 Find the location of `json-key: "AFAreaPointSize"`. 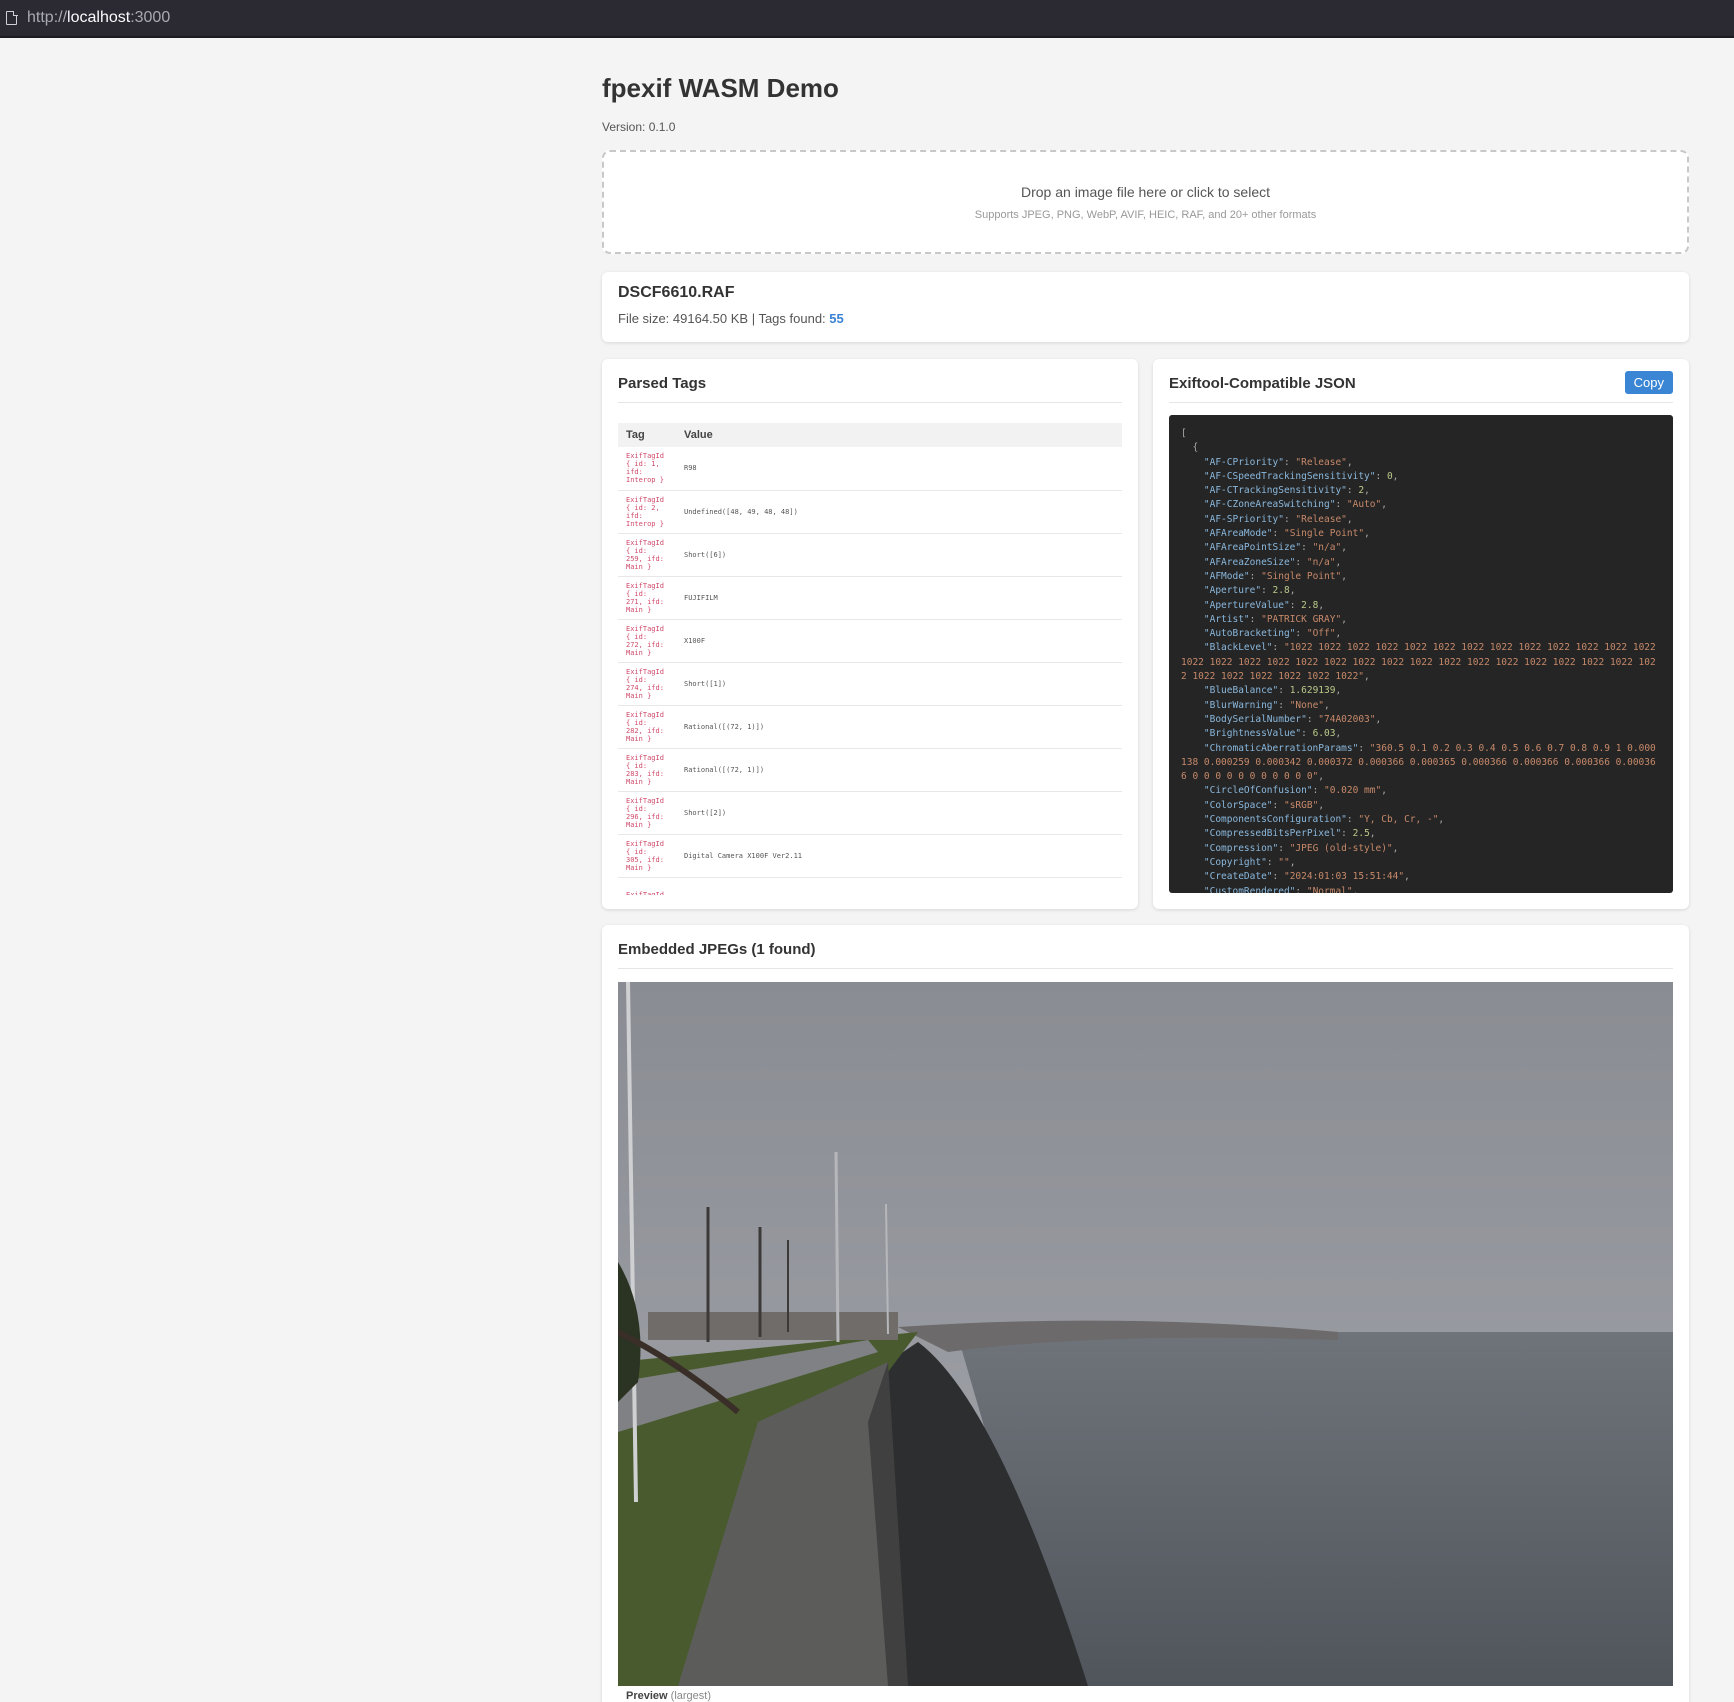

json-key: "AFAreaPointSize" is located at coordinates (1252, 548).